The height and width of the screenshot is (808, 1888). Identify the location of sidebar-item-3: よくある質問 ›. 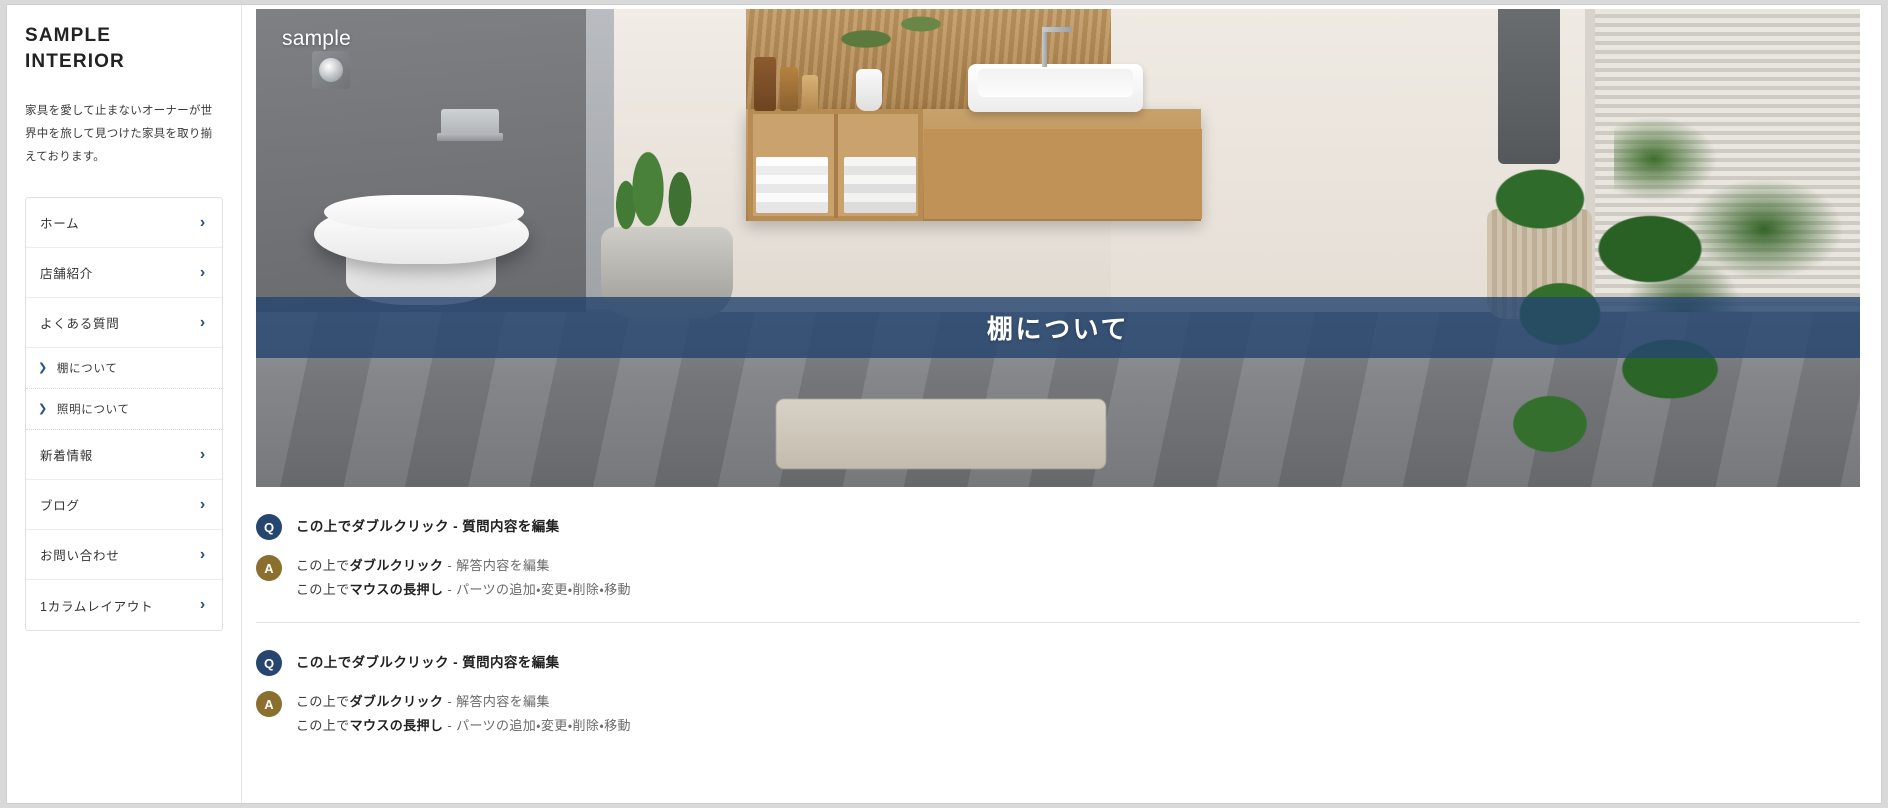
(124, 323).